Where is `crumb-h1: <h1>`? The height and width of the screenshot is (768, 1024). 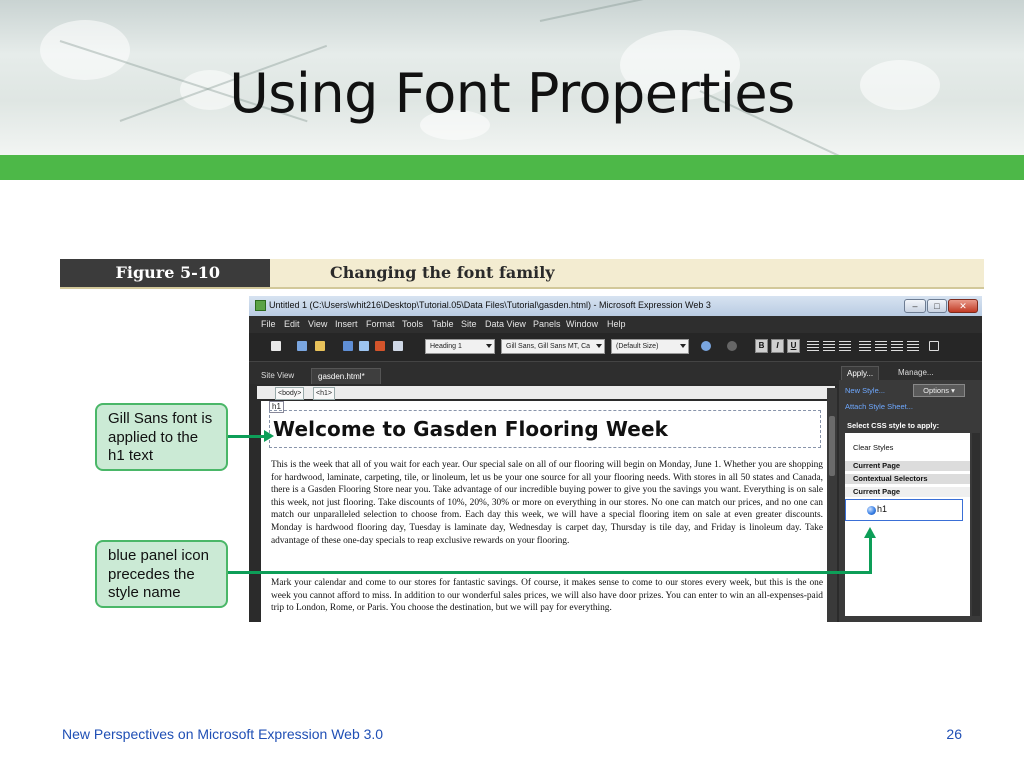 crumb-h1: <h1> is located at coordinates (324, 393).